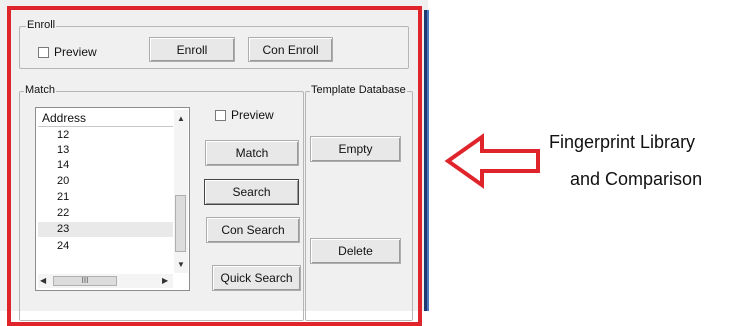 The image size is (731, 326). What do you see at coordinates (622, 142) in the screenshot?
I see `annotation-line-1: Fingerprint Library` at bounding box center [622, 142].